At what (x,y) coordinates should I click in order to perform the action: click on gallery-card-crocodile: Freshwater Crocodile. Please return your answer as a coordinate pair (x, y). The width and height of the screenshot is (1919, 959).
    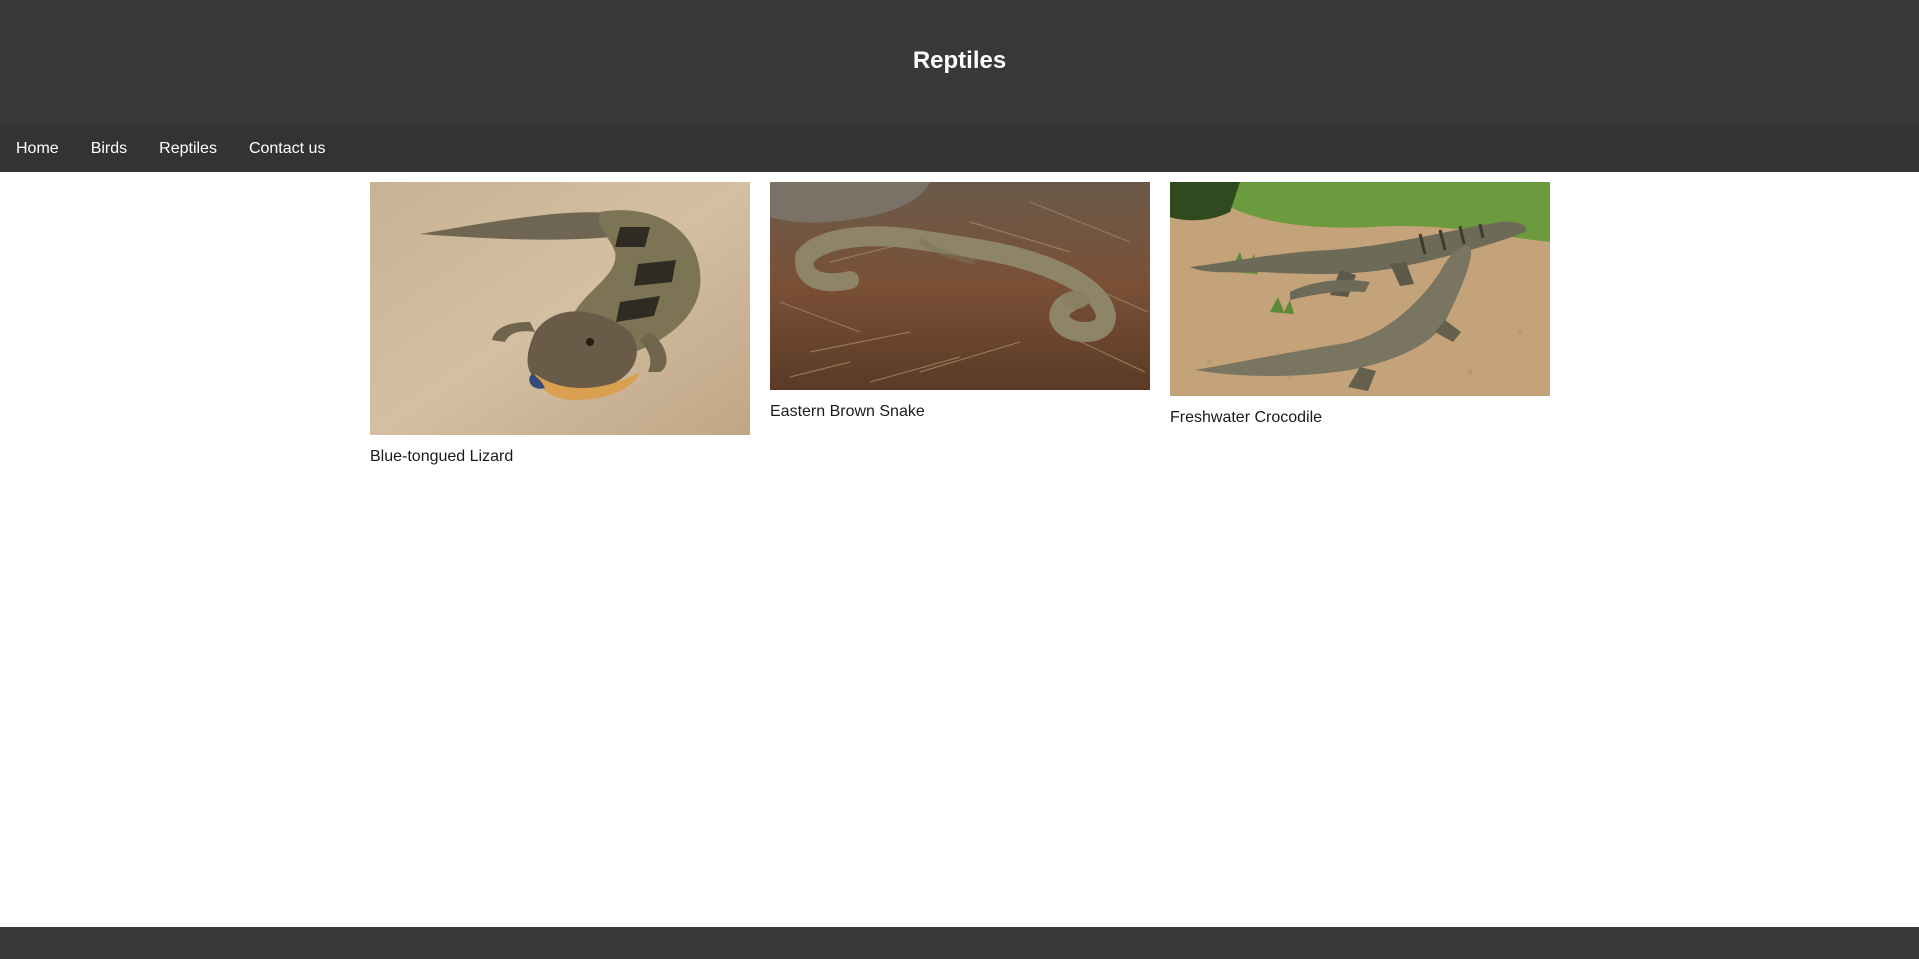
    Looking at the image, I should click on (1360, 304).